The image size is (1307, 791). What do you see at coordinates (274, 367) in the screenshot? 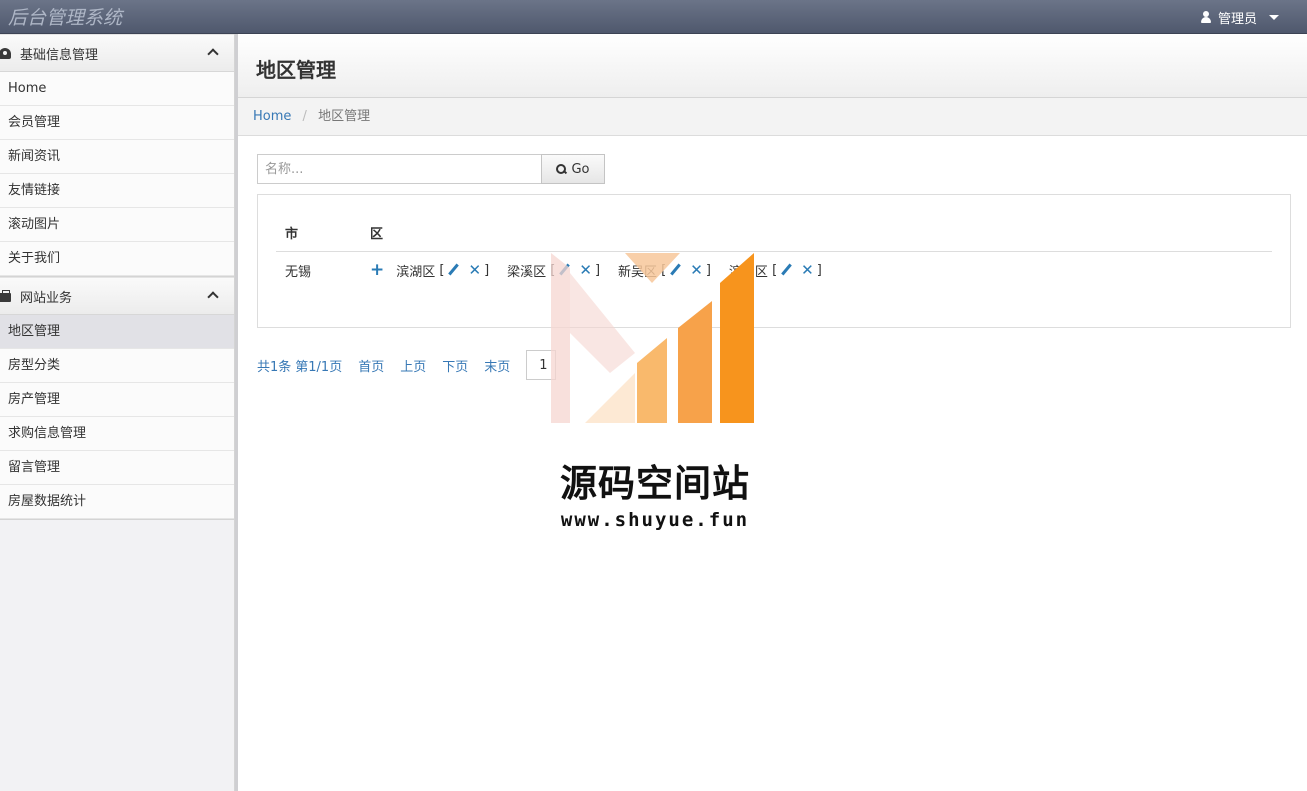
I see `pagination-total: 共1条` at bounding box center [274, 367].